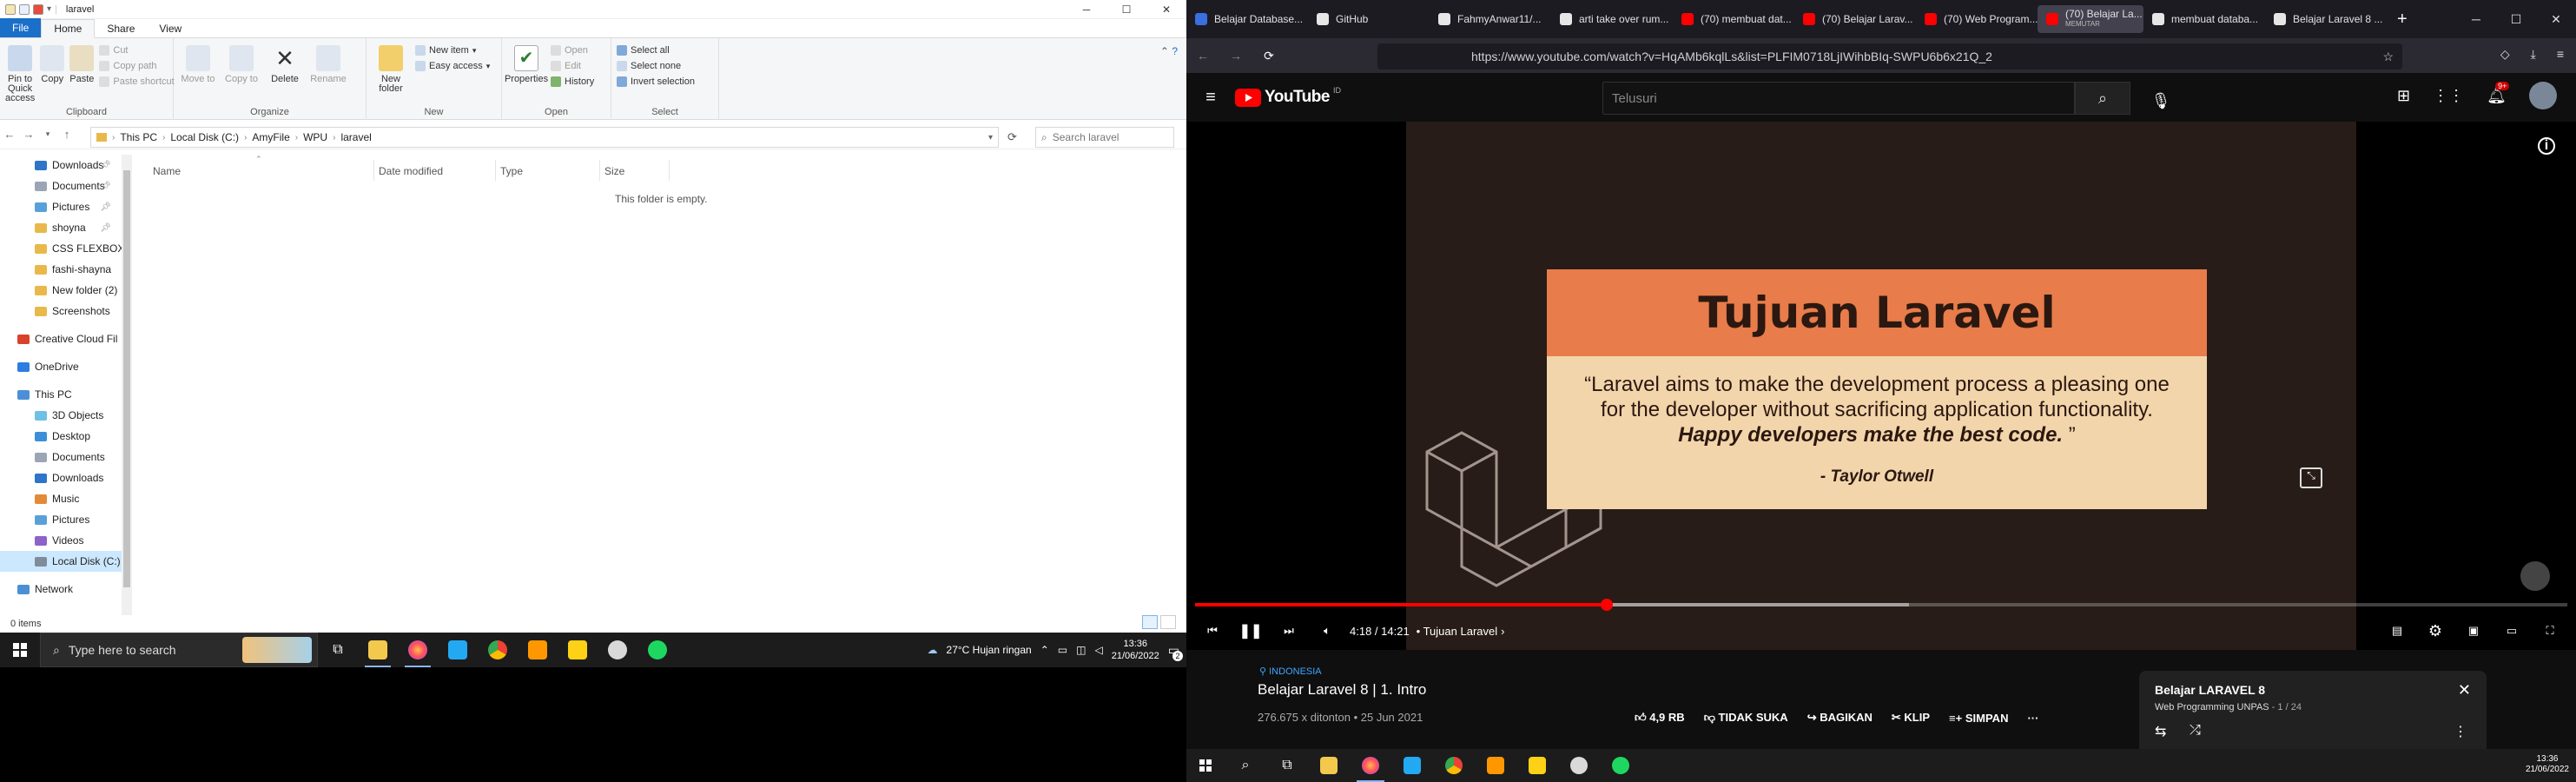  Describe the element at coordinates (2435, 630) in the screenshot. I see `settings-button: ⚙︎` at that location.